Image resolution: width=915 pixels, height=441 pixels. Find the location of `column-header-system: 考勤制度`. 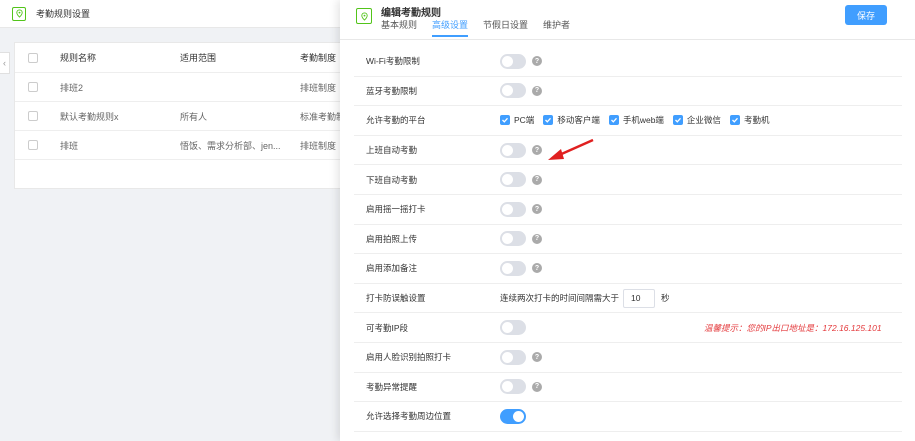

column-header-system: 考勤制度 is located at coordinates (318, 58).